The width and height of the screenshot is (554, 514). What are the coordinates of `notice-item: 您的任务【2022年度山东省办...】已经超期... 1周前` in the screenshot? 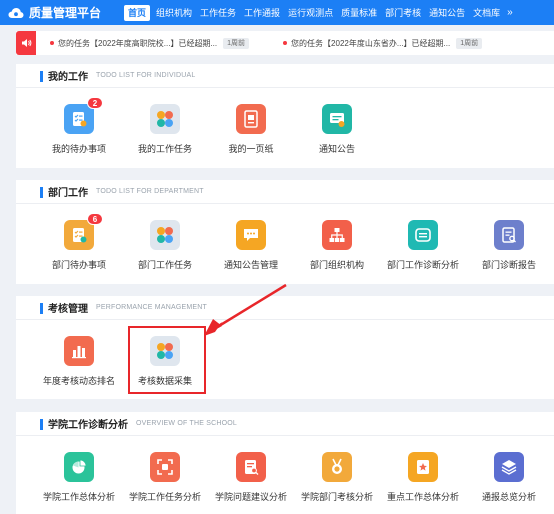 It's located at (383, 43).